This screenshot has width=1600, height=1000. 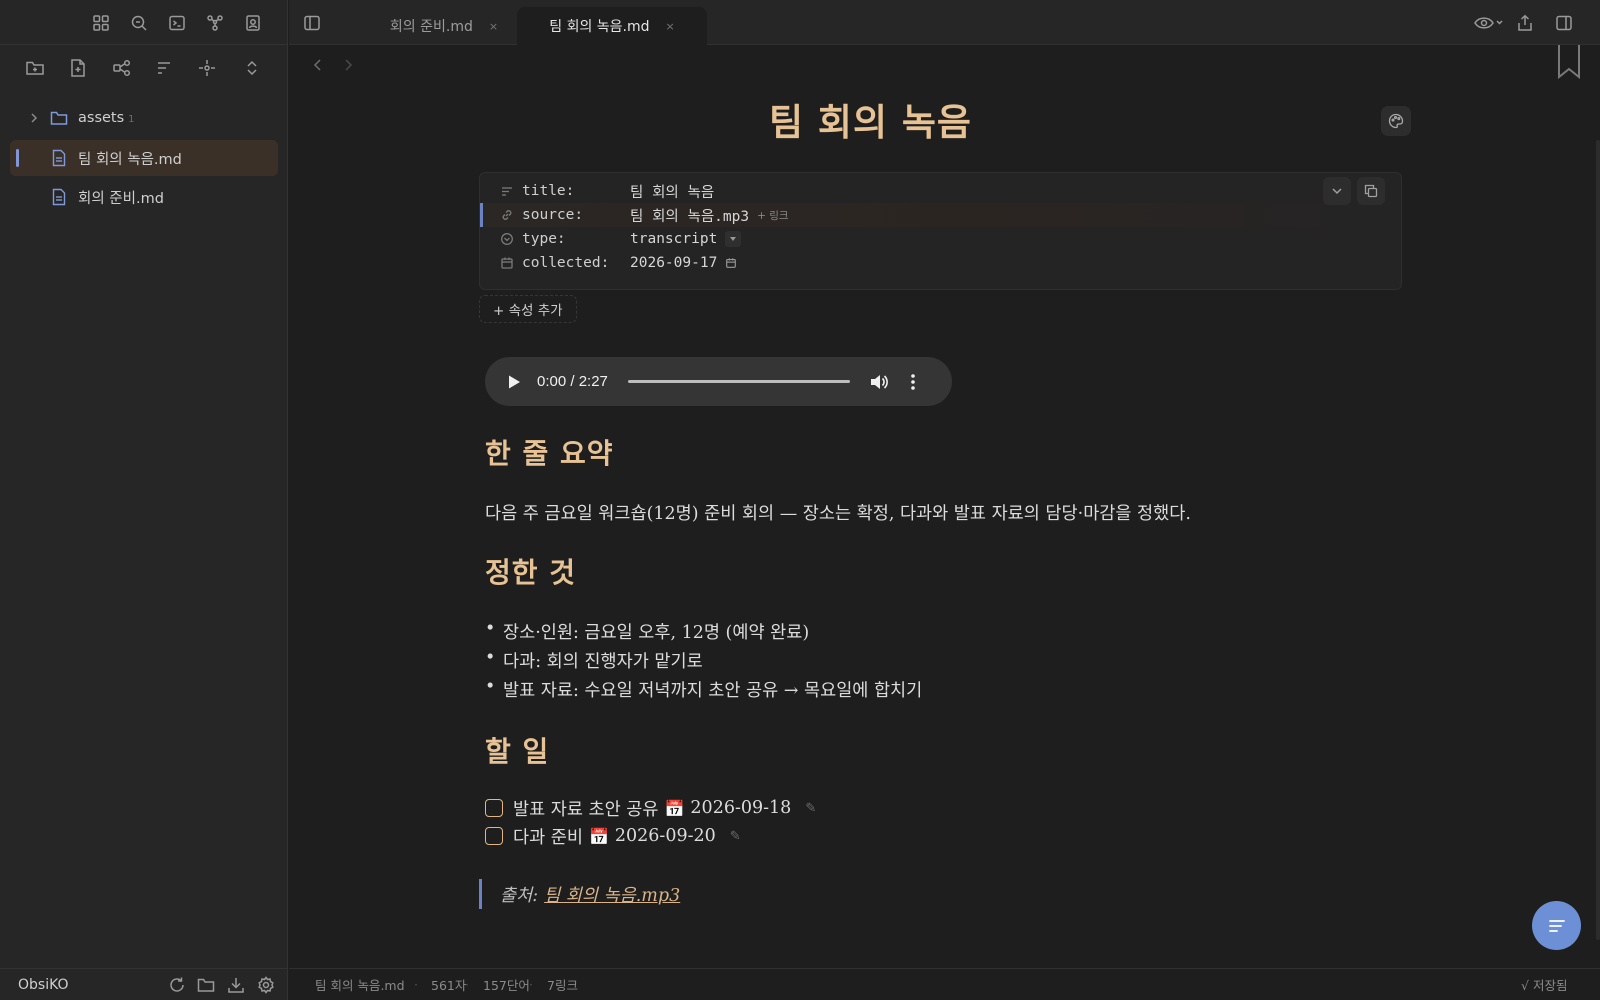 I want to click on status-char-count: 561자, so click(x=449, y=985).